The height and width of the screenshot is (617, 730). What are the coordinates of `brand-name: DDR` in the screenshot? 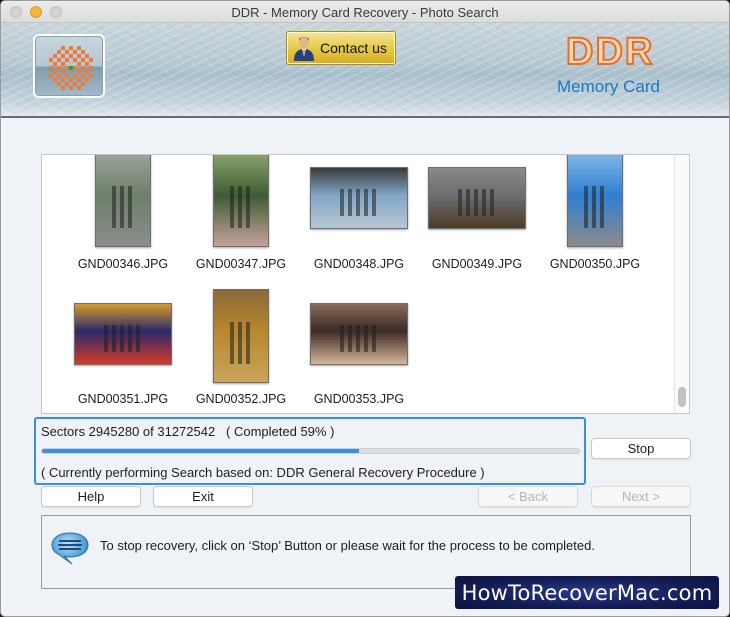 It's located at (610, 52).